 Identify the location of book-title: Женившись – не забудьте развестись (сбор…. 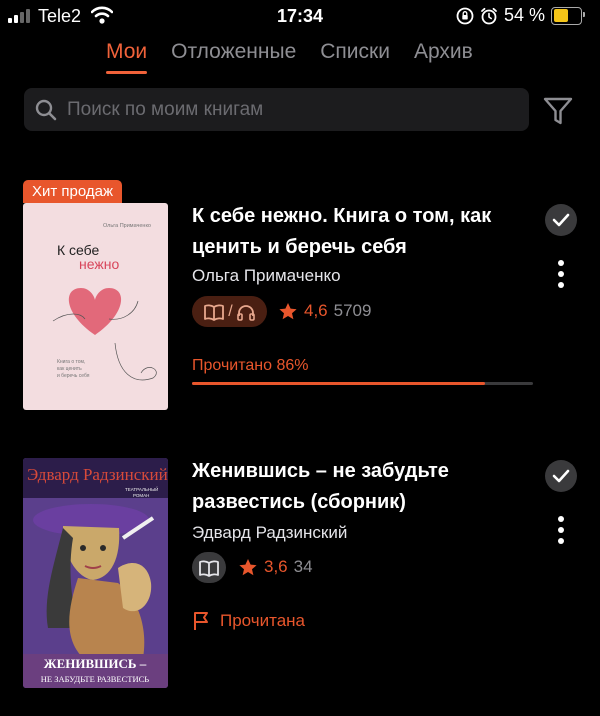
(364, 487).